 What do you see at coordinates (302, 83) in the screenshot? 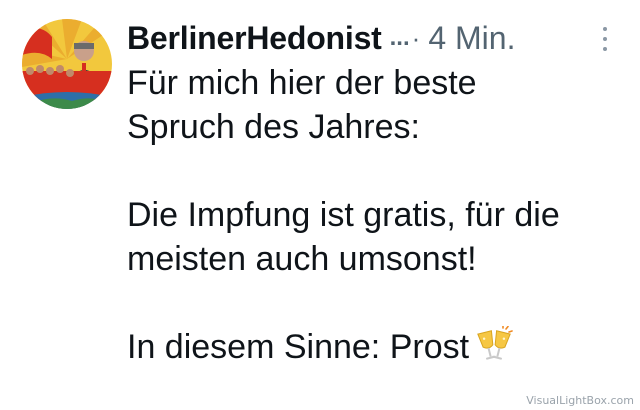
I see `tweet-line: Für mich hier der beste` at bounding box center [302, 83].